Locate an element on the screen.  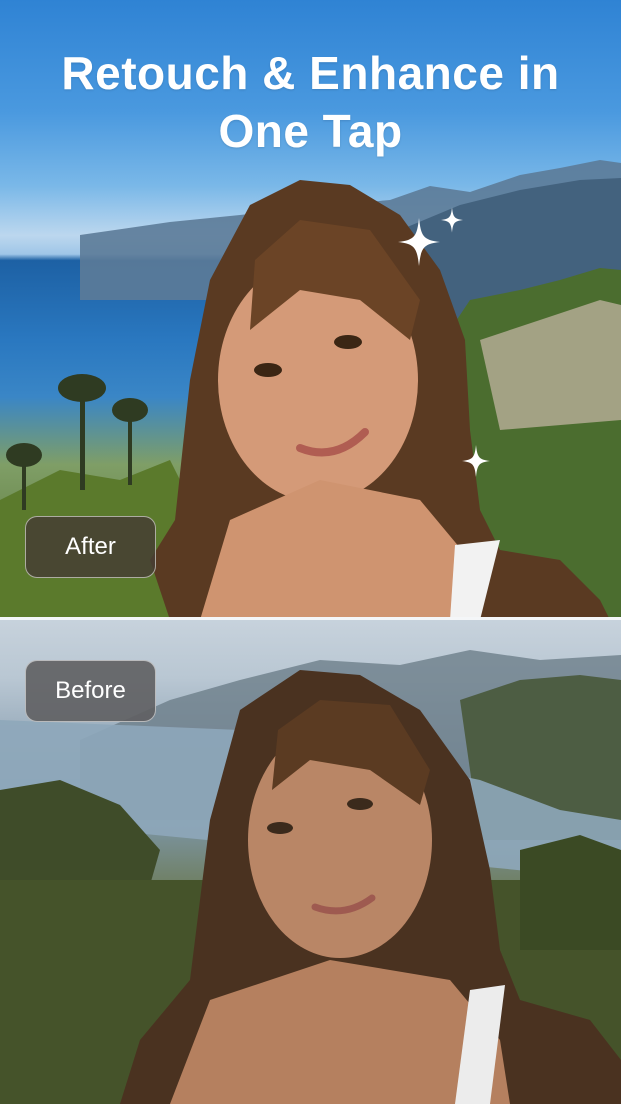
before-label: Before is located at coordinates (90, 691).